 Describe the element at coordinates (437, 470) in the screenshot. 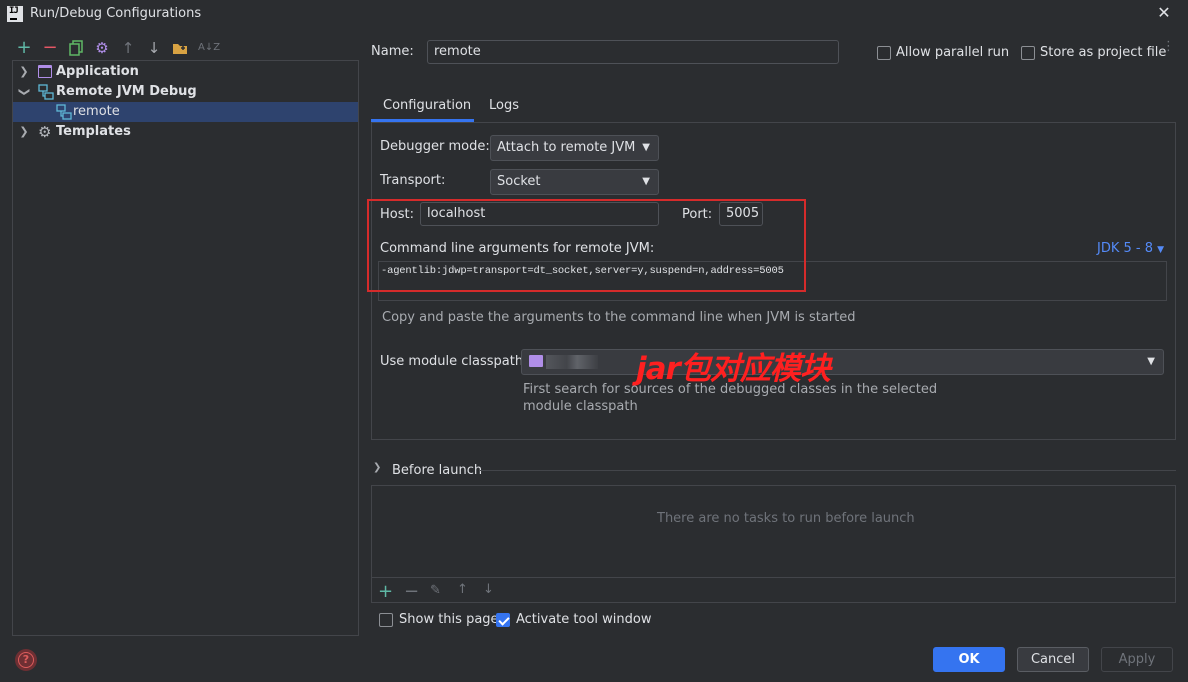

I see `before-launch-label: Before launch` at that location.